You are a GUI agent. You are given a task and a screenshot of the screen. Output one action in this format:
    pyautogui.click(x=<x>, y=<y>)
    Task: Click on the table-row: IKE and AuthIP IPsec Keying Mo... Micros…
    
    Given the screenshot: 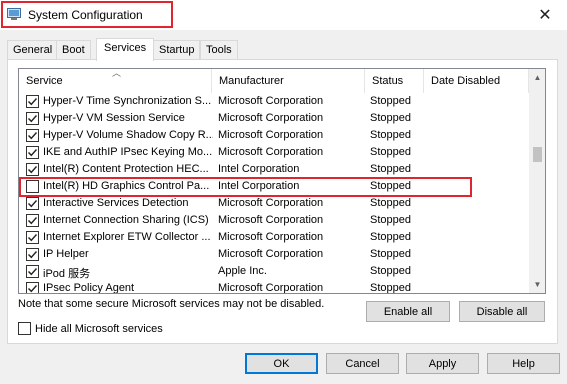 What is the action you would take?
    pyautogui.click(x=274, y=152)
    